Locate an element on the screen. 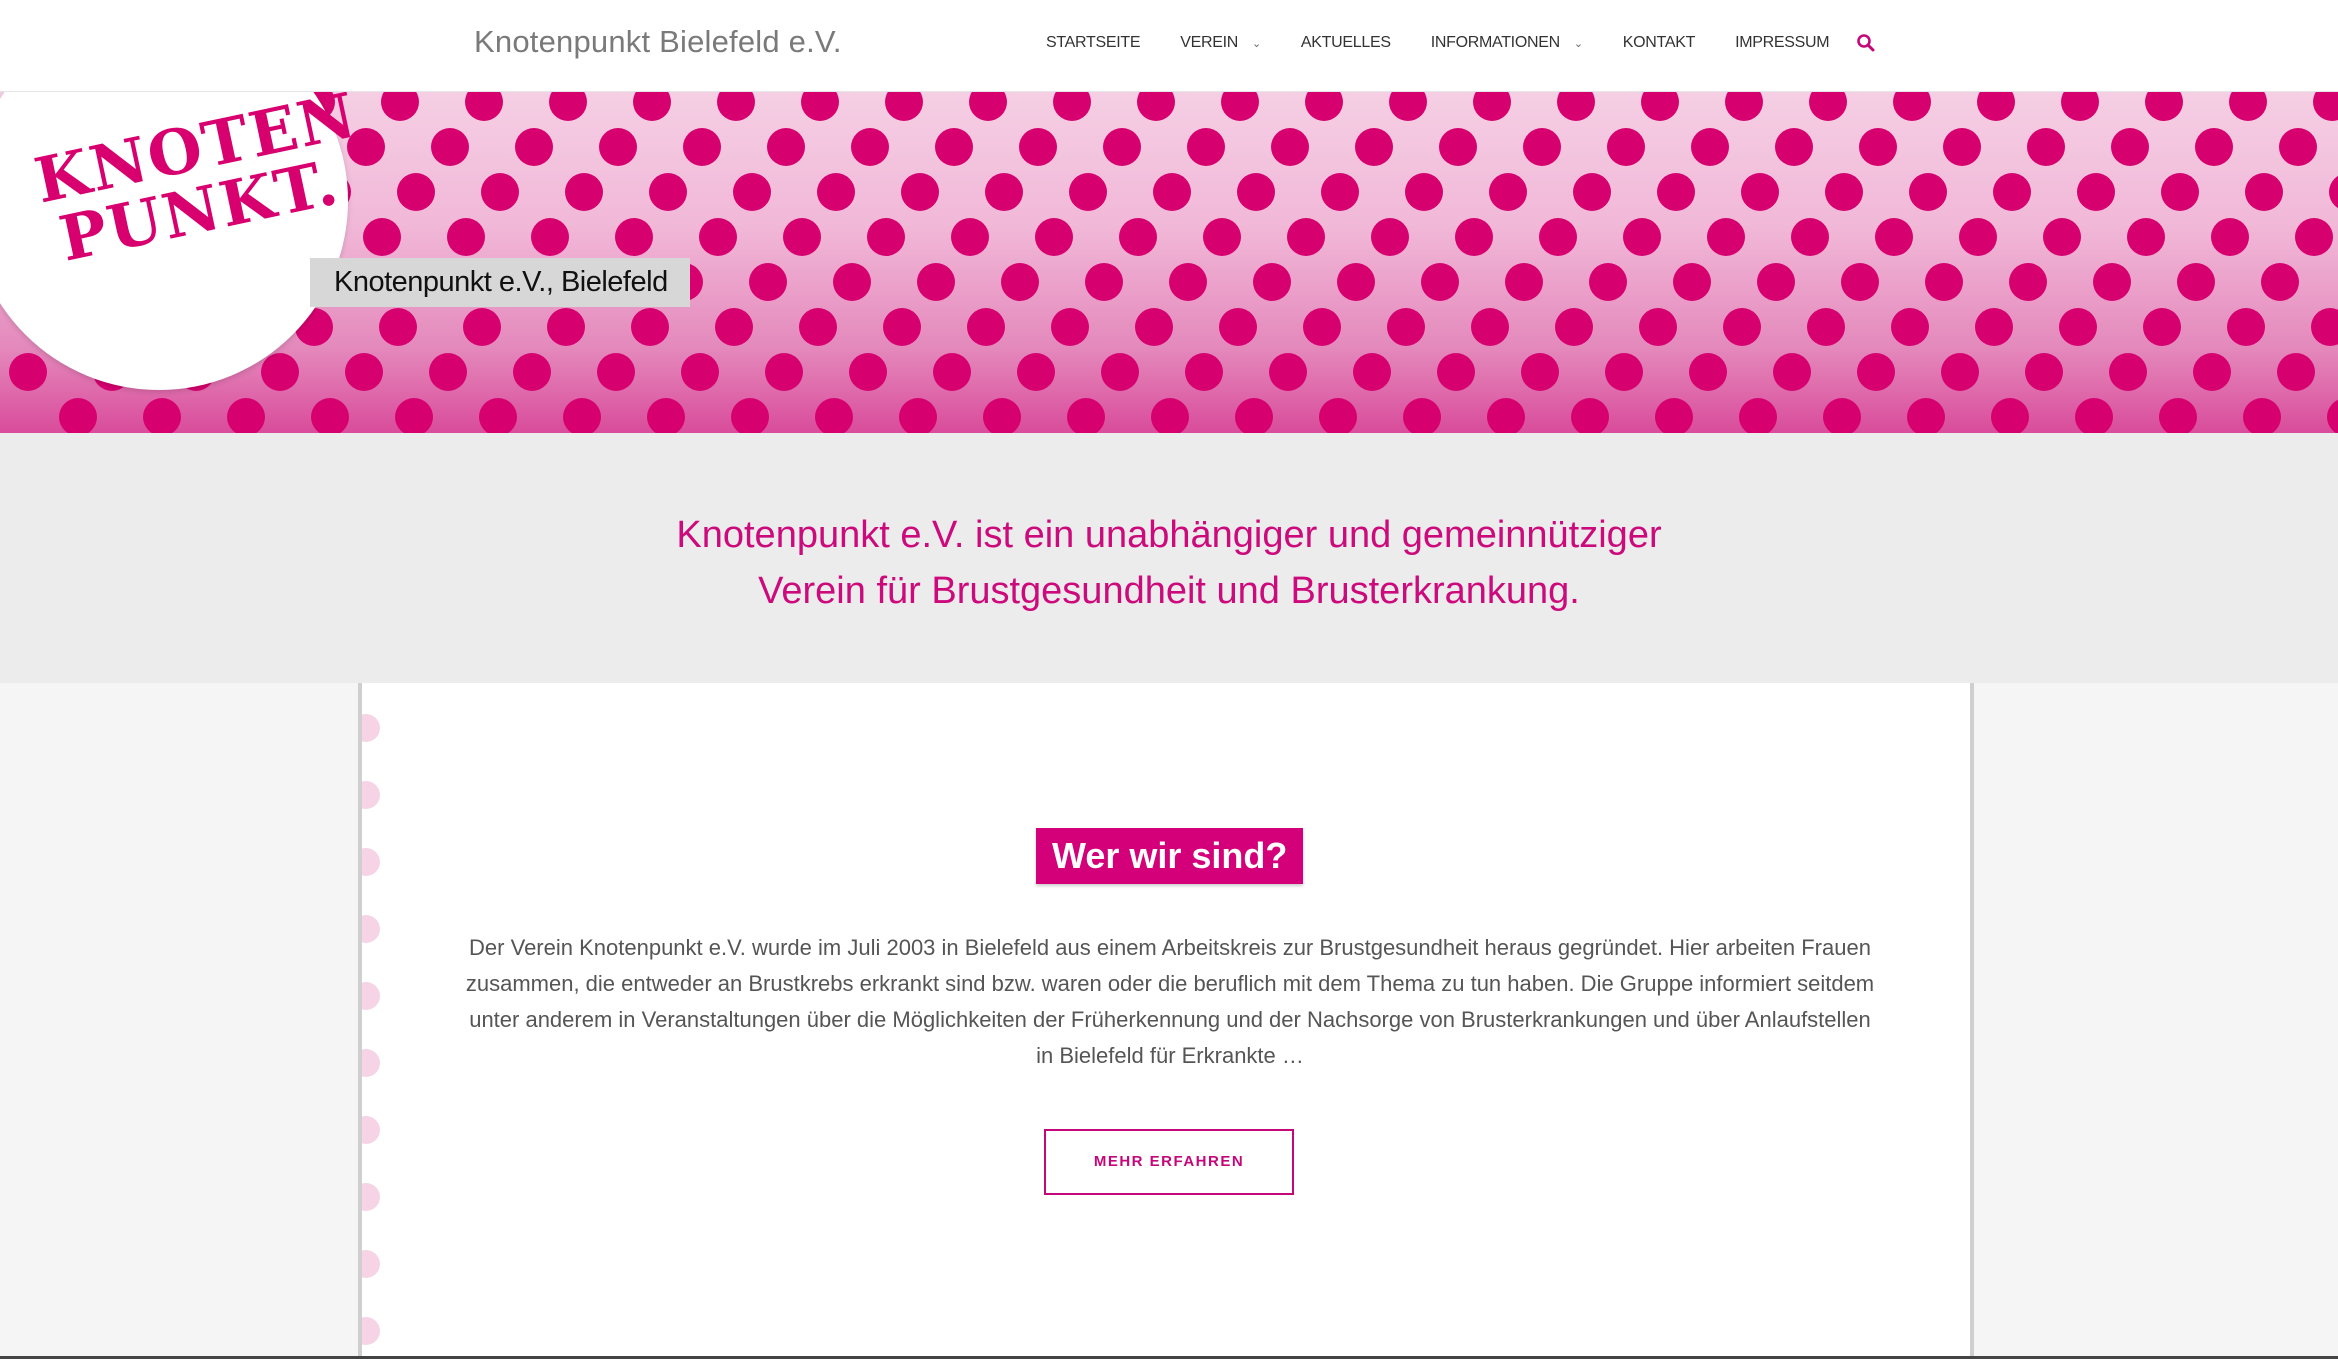  nav-item-label: STARTSEITE is located at coordinates (1093, 42).